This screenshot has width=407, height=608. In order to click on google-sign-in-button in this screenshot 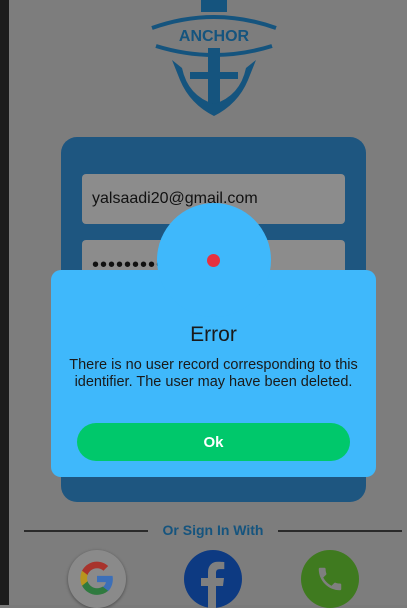, I will do `click(97, 579)`.